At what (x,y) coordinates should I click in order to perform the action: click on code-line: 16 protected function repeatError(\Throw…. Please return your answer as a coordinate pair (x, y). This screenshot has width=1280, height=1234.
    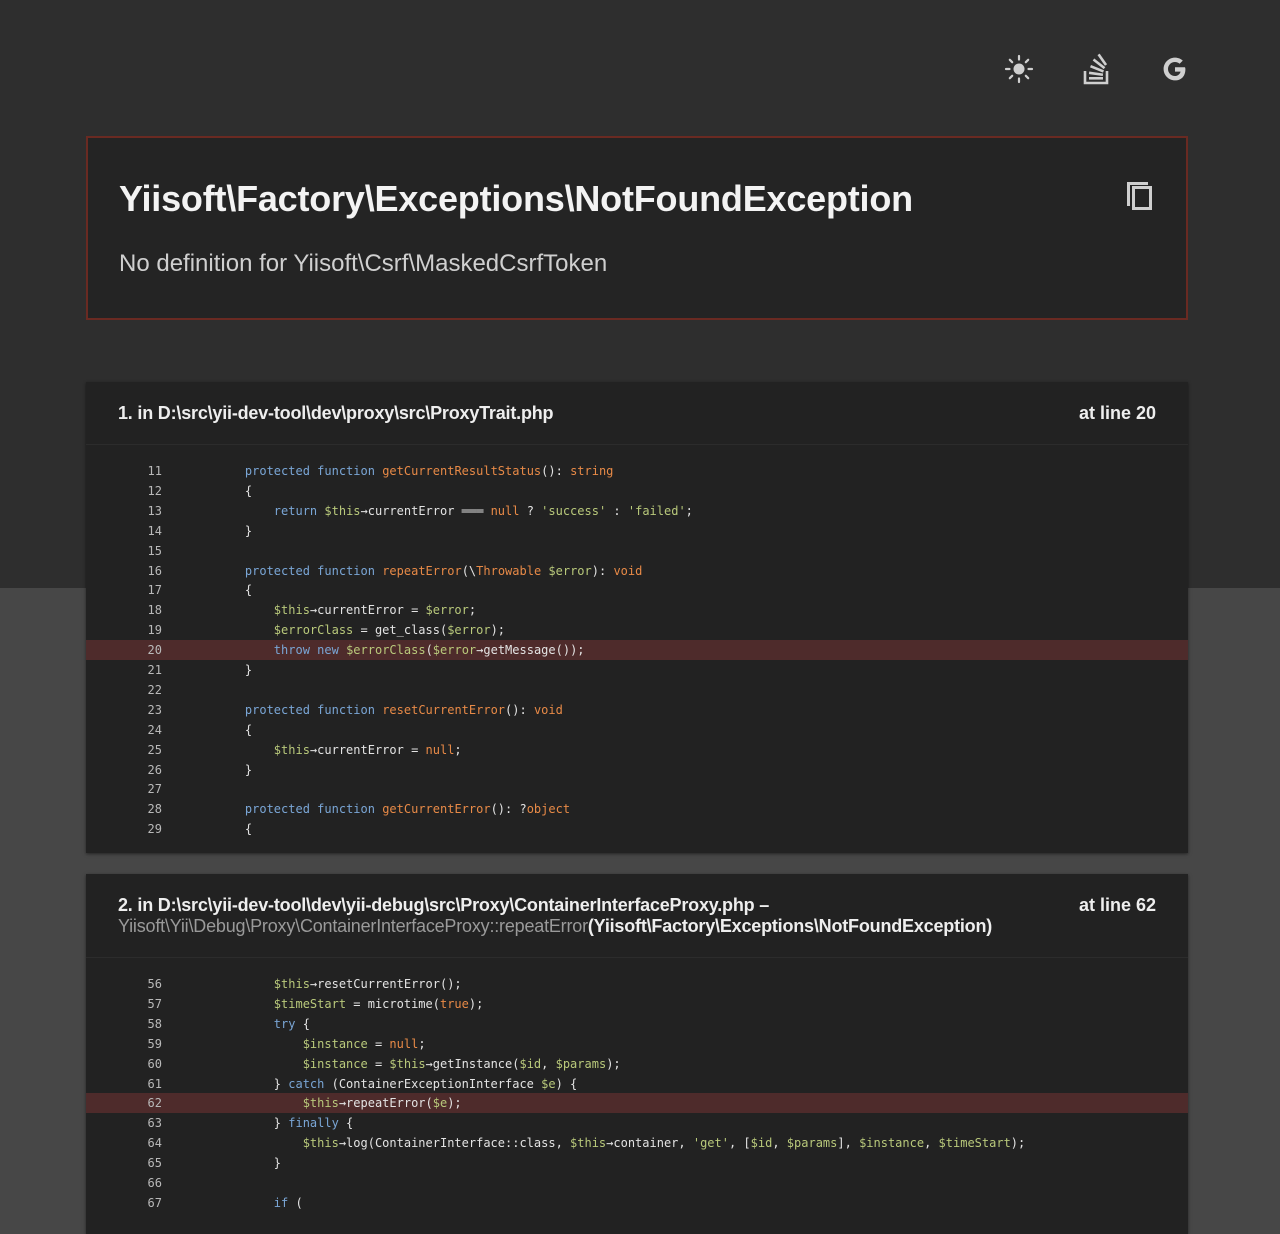
    Looking at the image, I should click on (637, 571).